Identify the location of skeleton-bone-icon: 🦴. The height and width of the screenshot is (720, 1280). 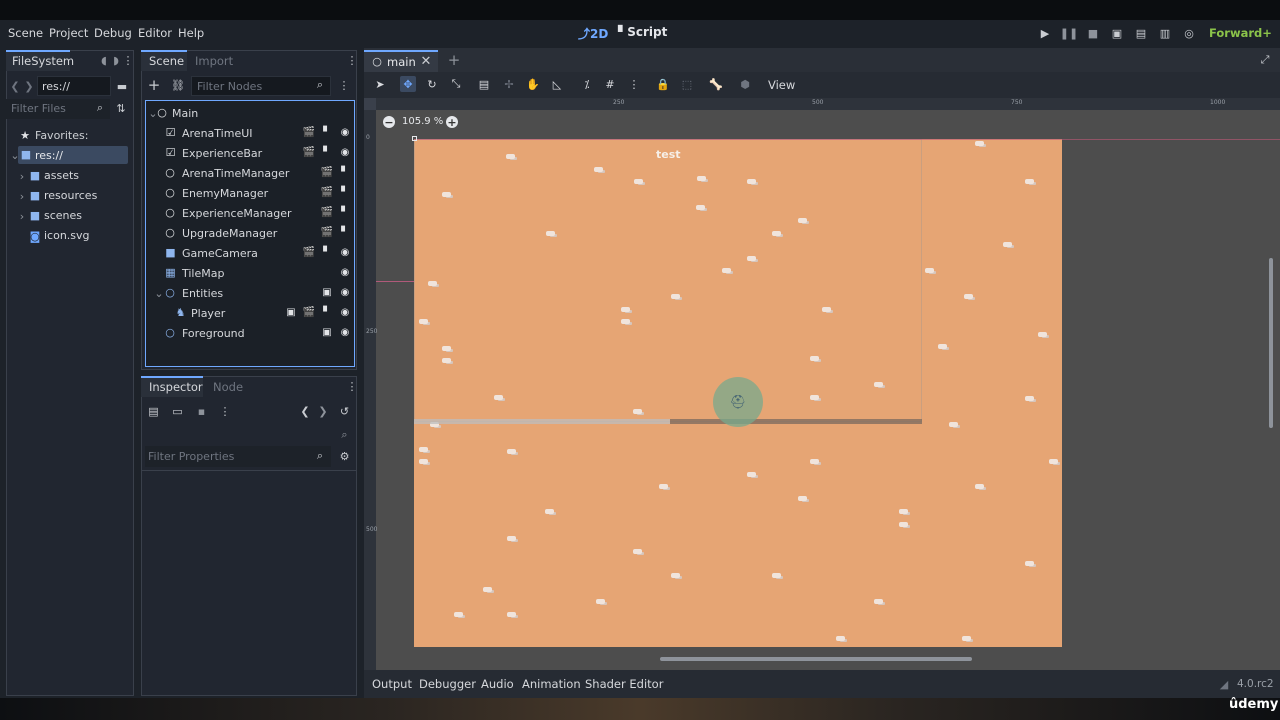
(716, 84).